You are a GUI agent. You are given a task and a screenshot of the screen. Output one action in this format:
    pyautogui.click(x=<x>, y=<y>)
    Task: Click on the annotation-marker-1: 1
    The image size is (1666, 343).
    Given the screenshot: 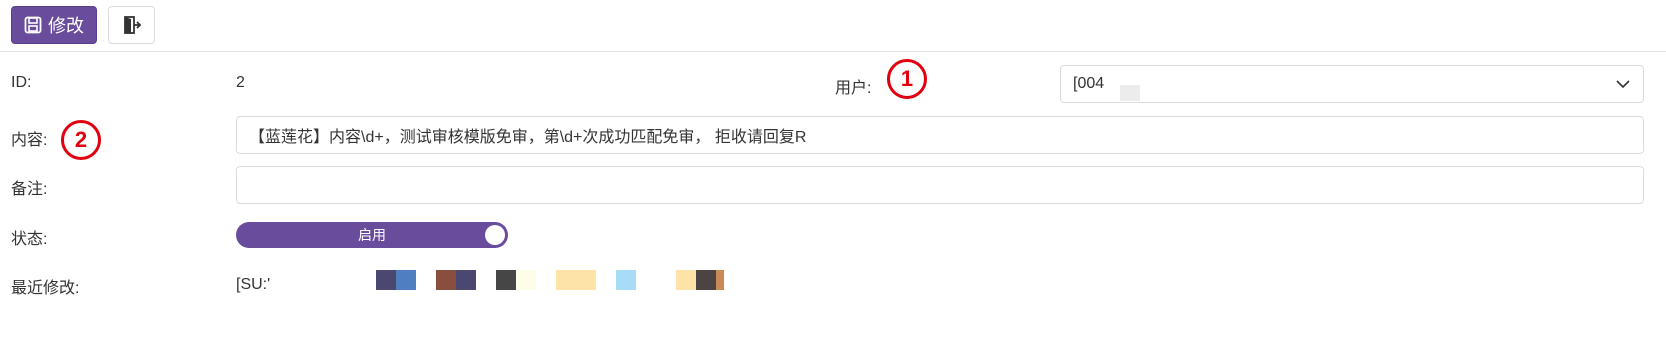 What is the action you would take?
    pyautogui.click(x=907, y=79)
    